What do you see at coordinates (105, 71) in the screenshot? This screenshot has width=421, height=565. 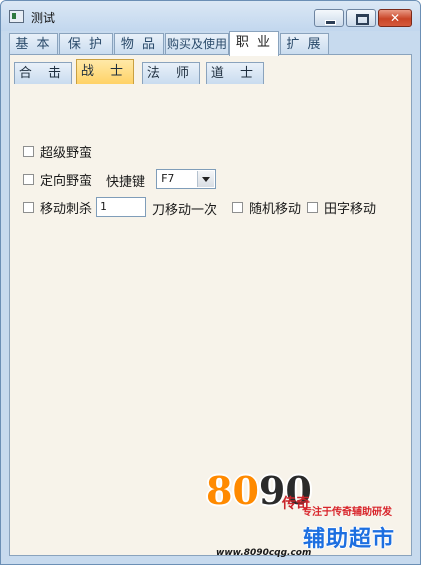 I see `subtab-warrior: 战 士` at bounding box center [105, 71].